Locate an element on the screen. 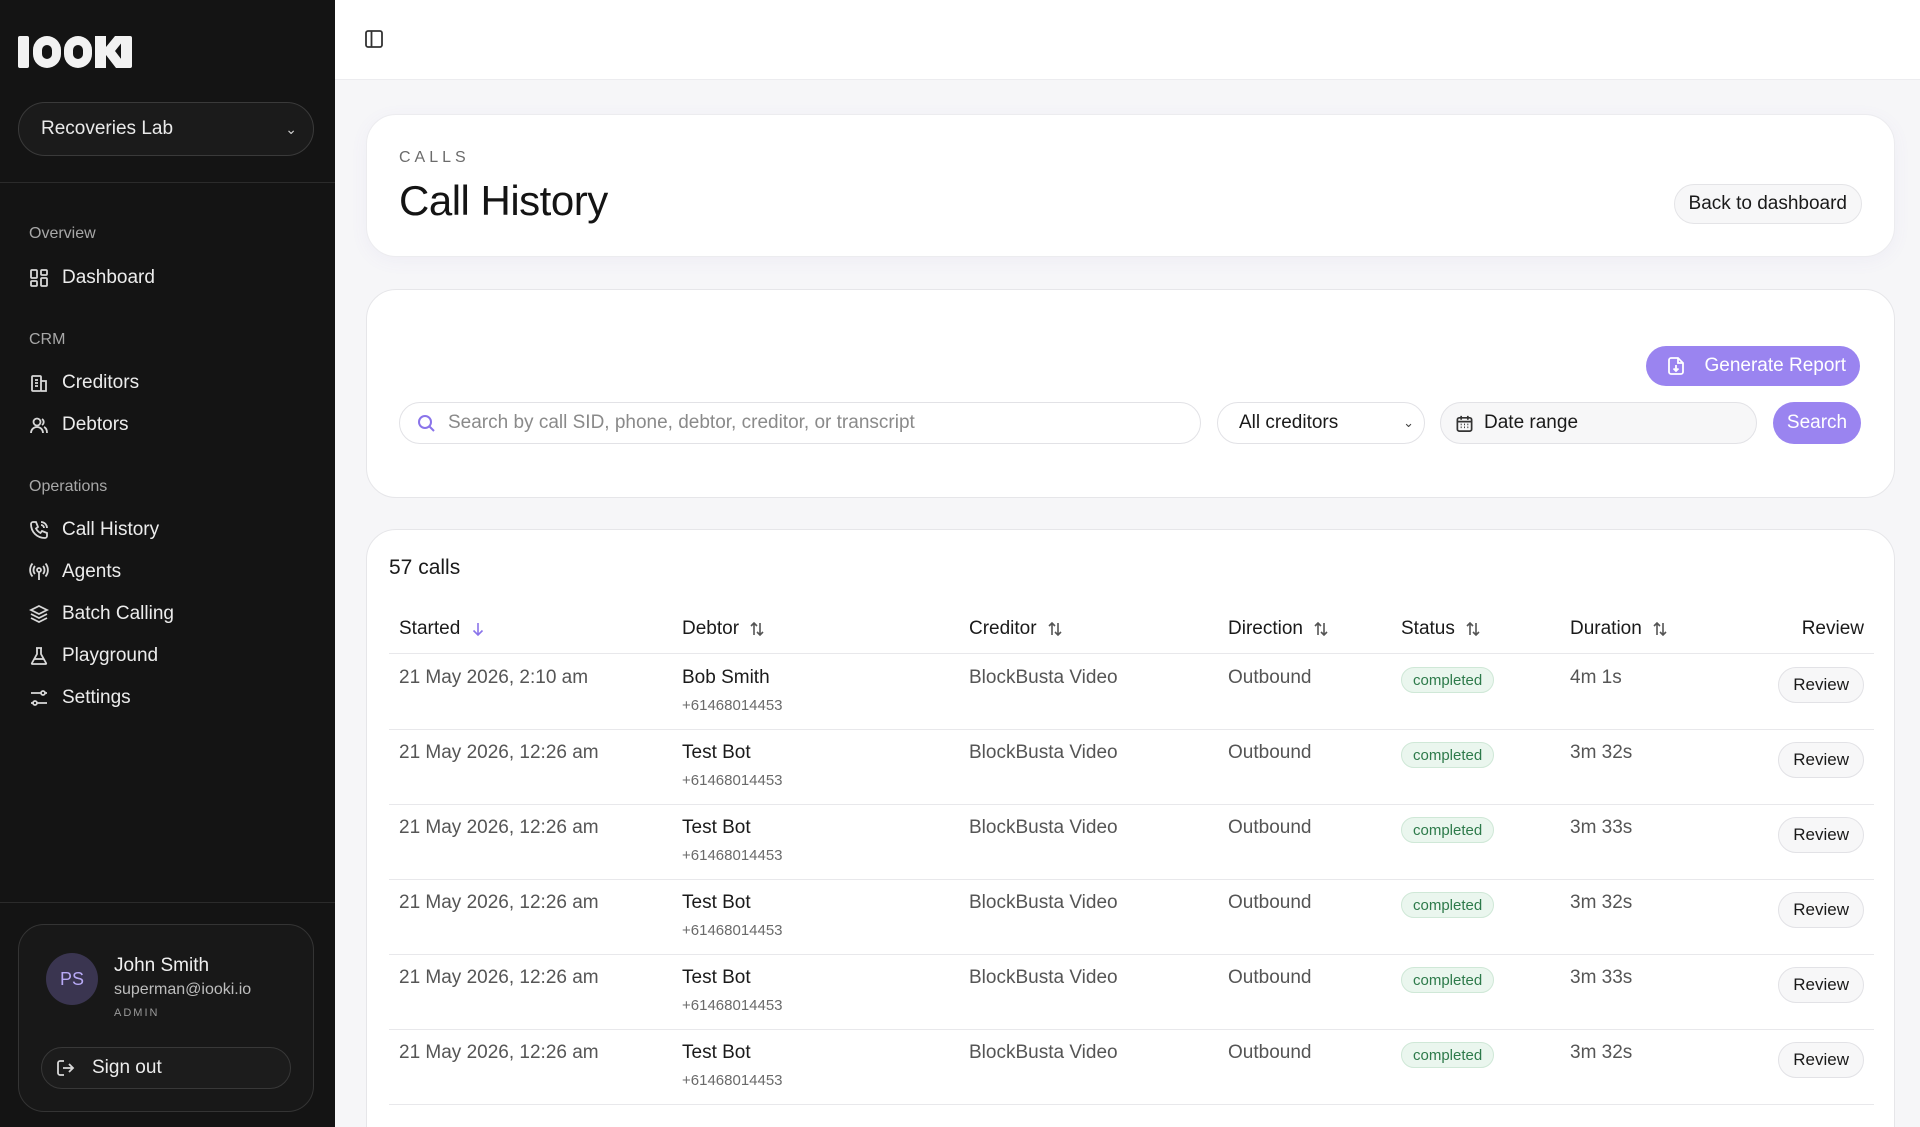 This screenshot has width=1920, height=1127. iooki-logo is located at coordinates (75, 52).